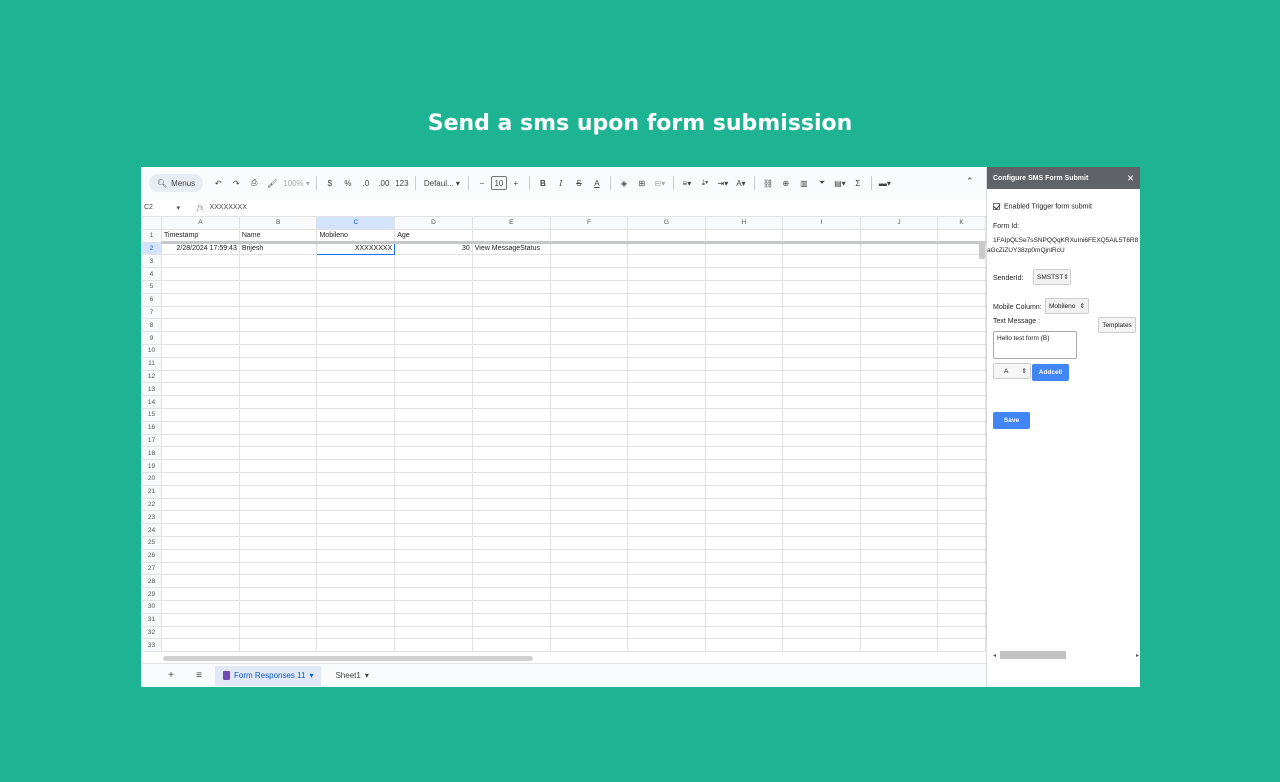  What do you see at coordinates (151, 555) in the screenshot?
I see `row-header: 26` at bounding box center [151, 555].